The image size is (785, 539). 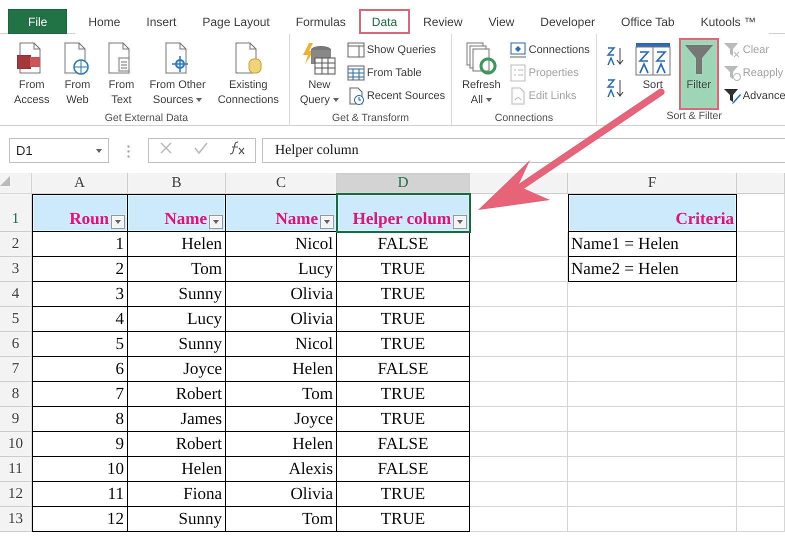 I want to click on ribbon-button: Advance, so click(x=753, y=96).